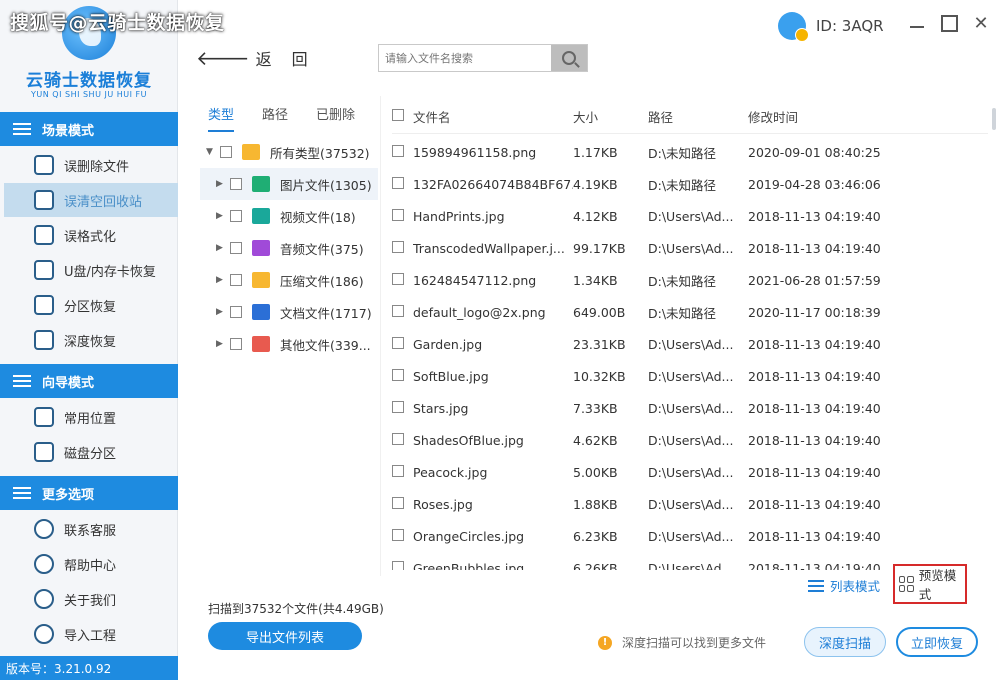  Describe the element at coordinates (89, 305) in the screenshot. I see `sidebar-item-0-4: 分区恢复` at that location.